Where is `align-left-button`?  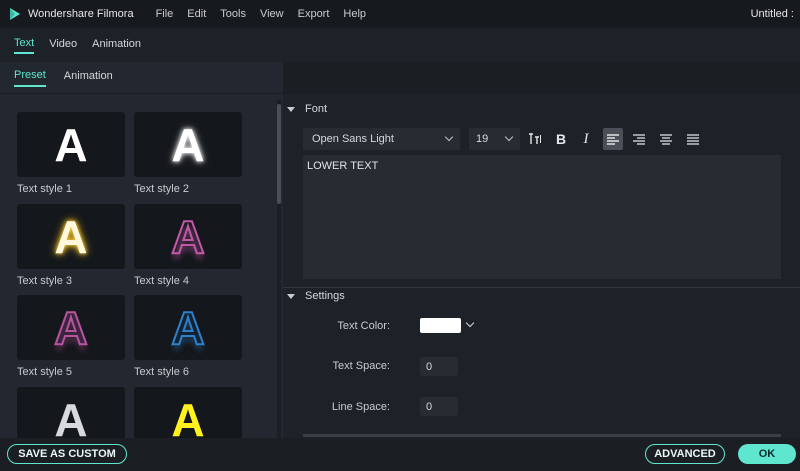
align-left-button is located at coordinates (613, 139).